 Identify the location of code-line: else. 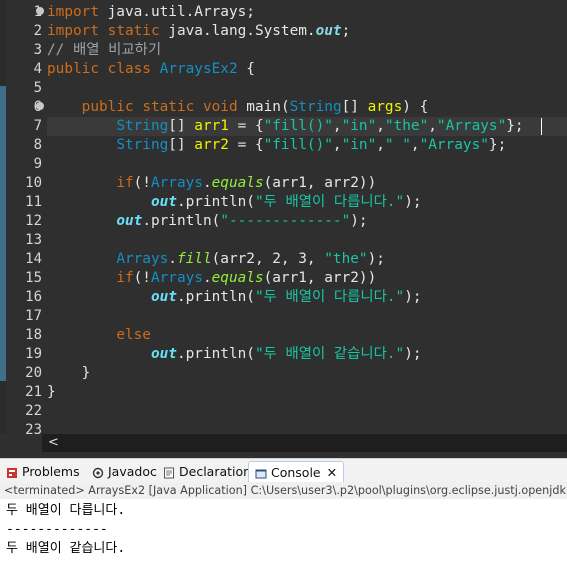
(99, 335).